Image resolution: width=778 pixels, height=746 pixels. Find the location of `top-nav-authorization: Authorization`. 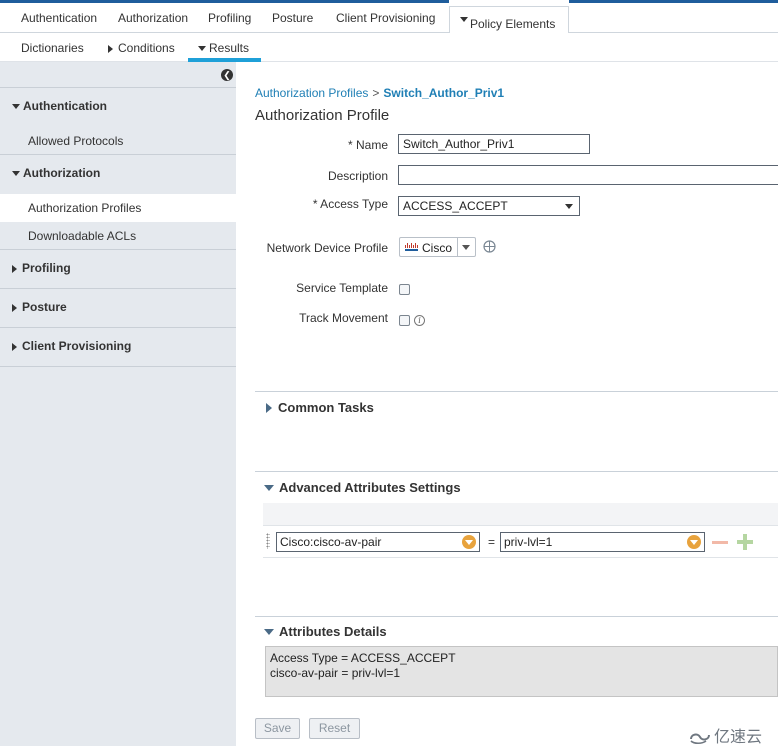

top-nav-authorization: Authorization is located at coordinates (153, 18).